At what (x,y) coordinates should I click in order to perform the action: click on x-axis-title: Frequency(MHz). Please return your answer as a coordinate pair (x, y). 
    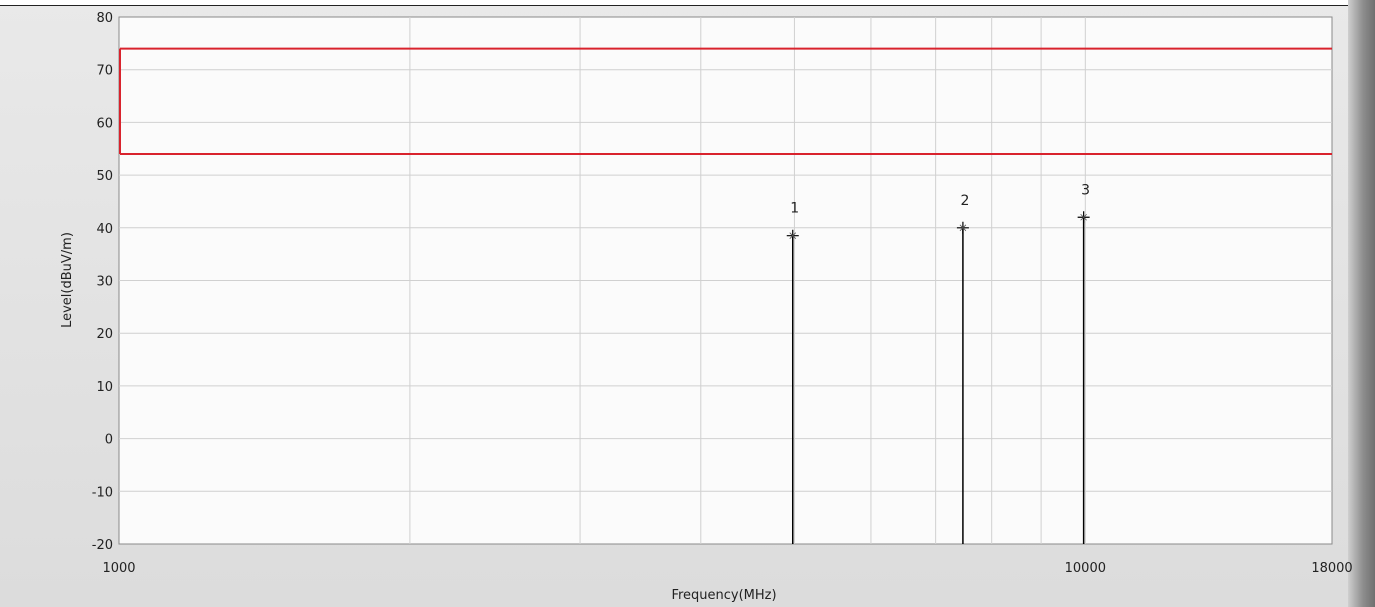
    Looking at the image, I should click on (723, 595).